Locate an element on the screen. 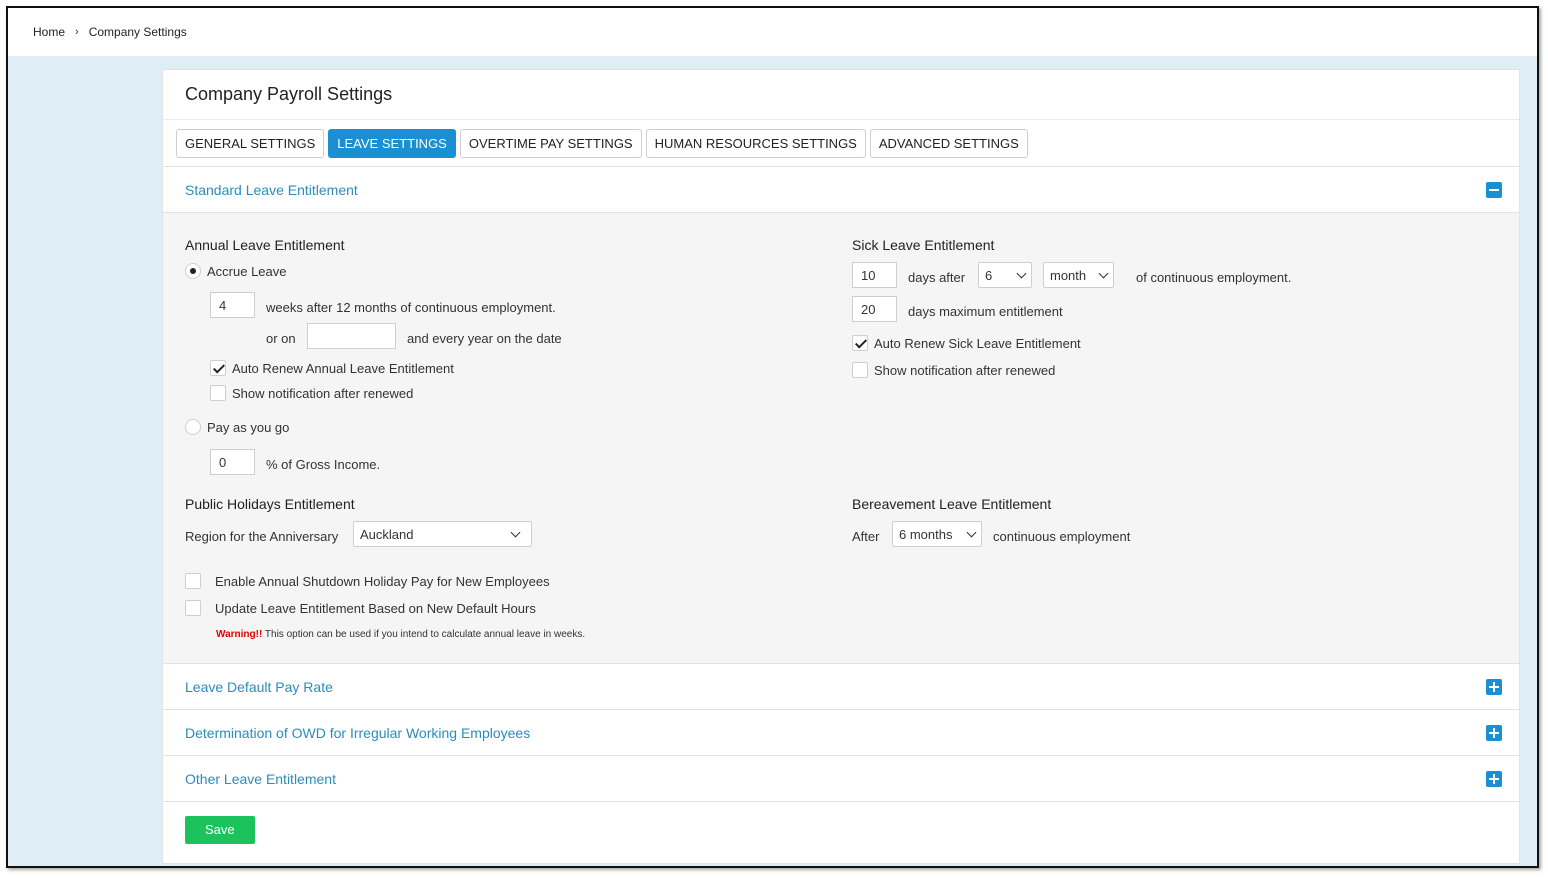  sick-unit-select: month is located at coordinates (1078, 275).